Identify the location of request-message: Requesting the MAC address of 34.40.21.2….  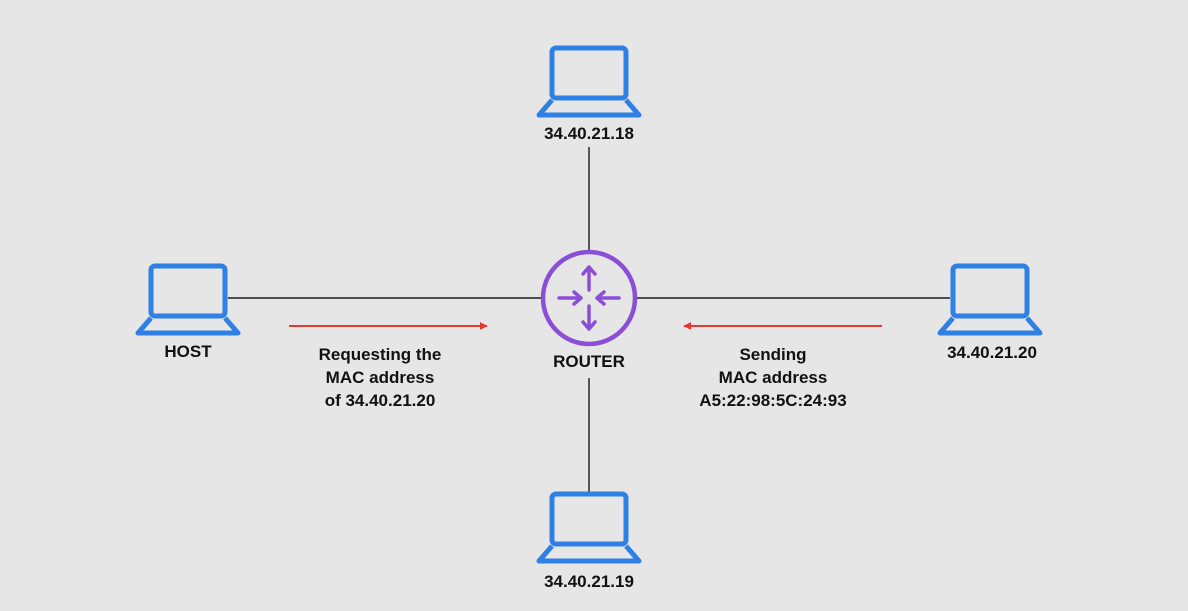
(380, 377).